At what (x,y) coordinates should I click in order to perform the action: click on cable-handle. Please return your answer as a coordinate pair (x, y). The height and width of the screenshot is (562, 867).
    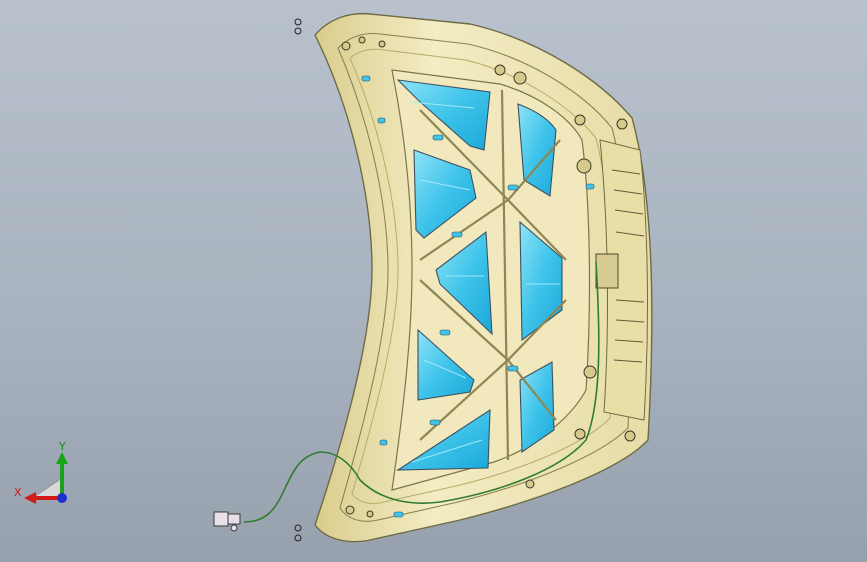
    Looking at the image, I should click on (227, 521).